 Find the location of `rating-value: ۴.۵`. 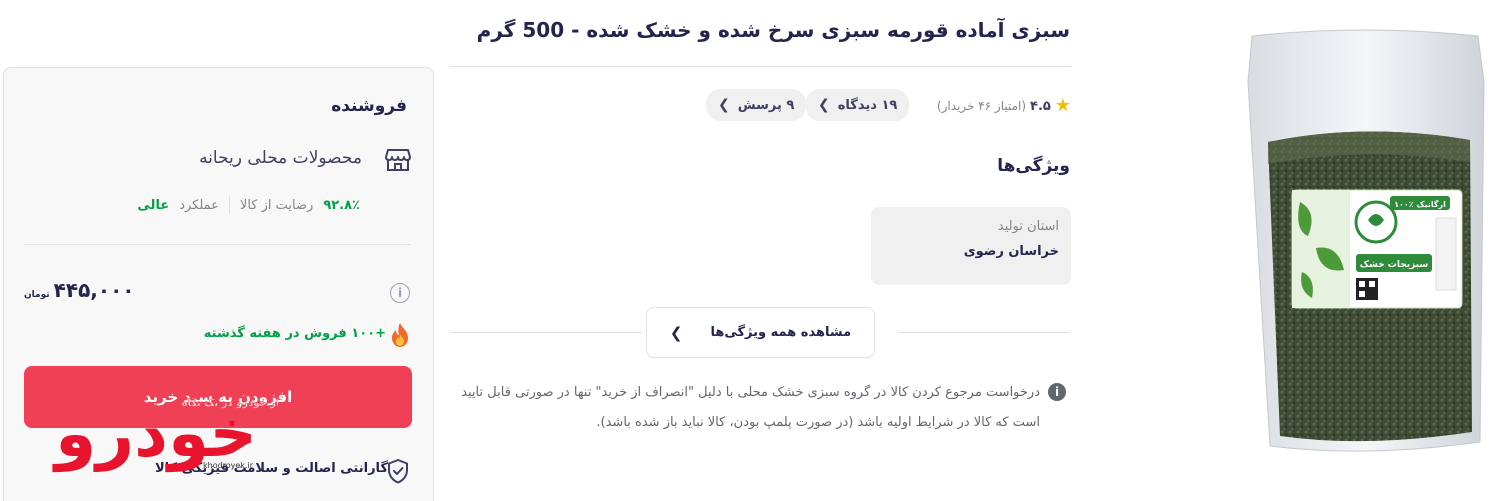

rating-value: ۴.۵ is located at coordinates (1040, 106).